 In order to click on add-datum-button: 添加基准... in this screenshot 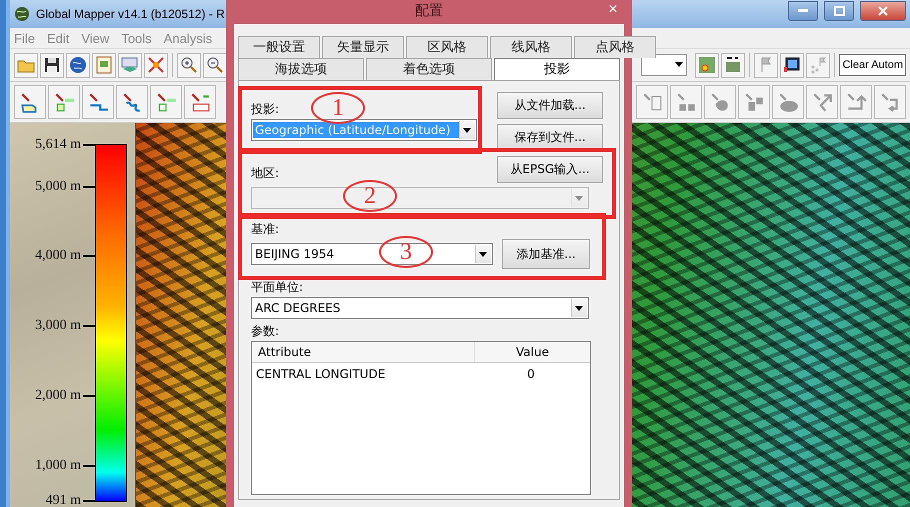, I will do `click(546, 254)`.